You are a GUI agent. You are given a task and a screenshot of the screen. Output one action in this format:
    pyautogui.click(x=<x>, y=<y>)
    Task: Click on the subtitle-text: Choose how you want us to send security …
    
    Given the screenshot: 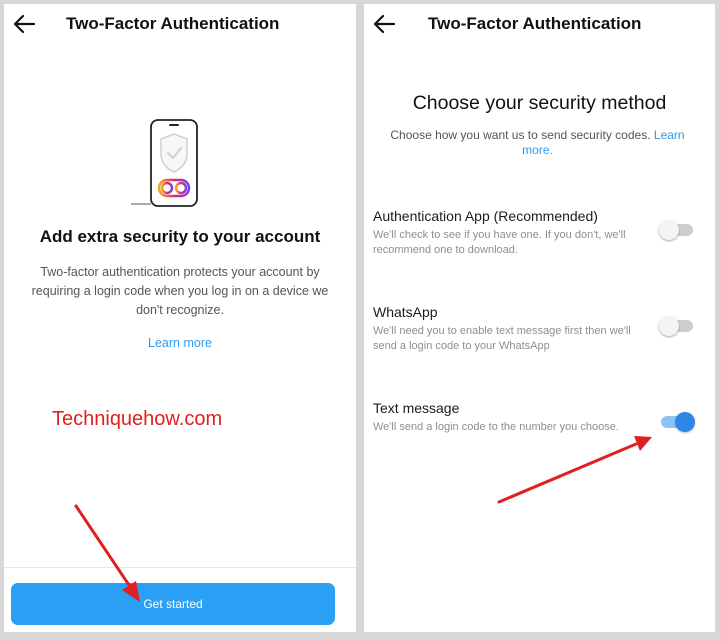 What is the action you would take?
    pyautogui.click(x=537, y=143)
    